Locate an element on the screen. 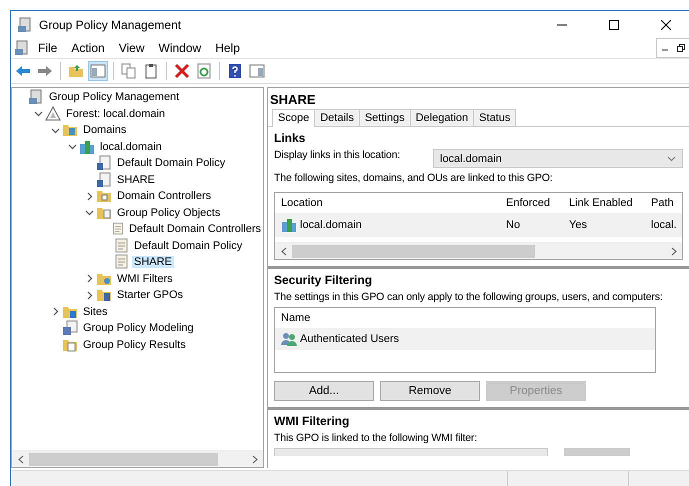 The width and height of the screenshot is (689, 486). column-header: Path is located at coordinates (663, 203).